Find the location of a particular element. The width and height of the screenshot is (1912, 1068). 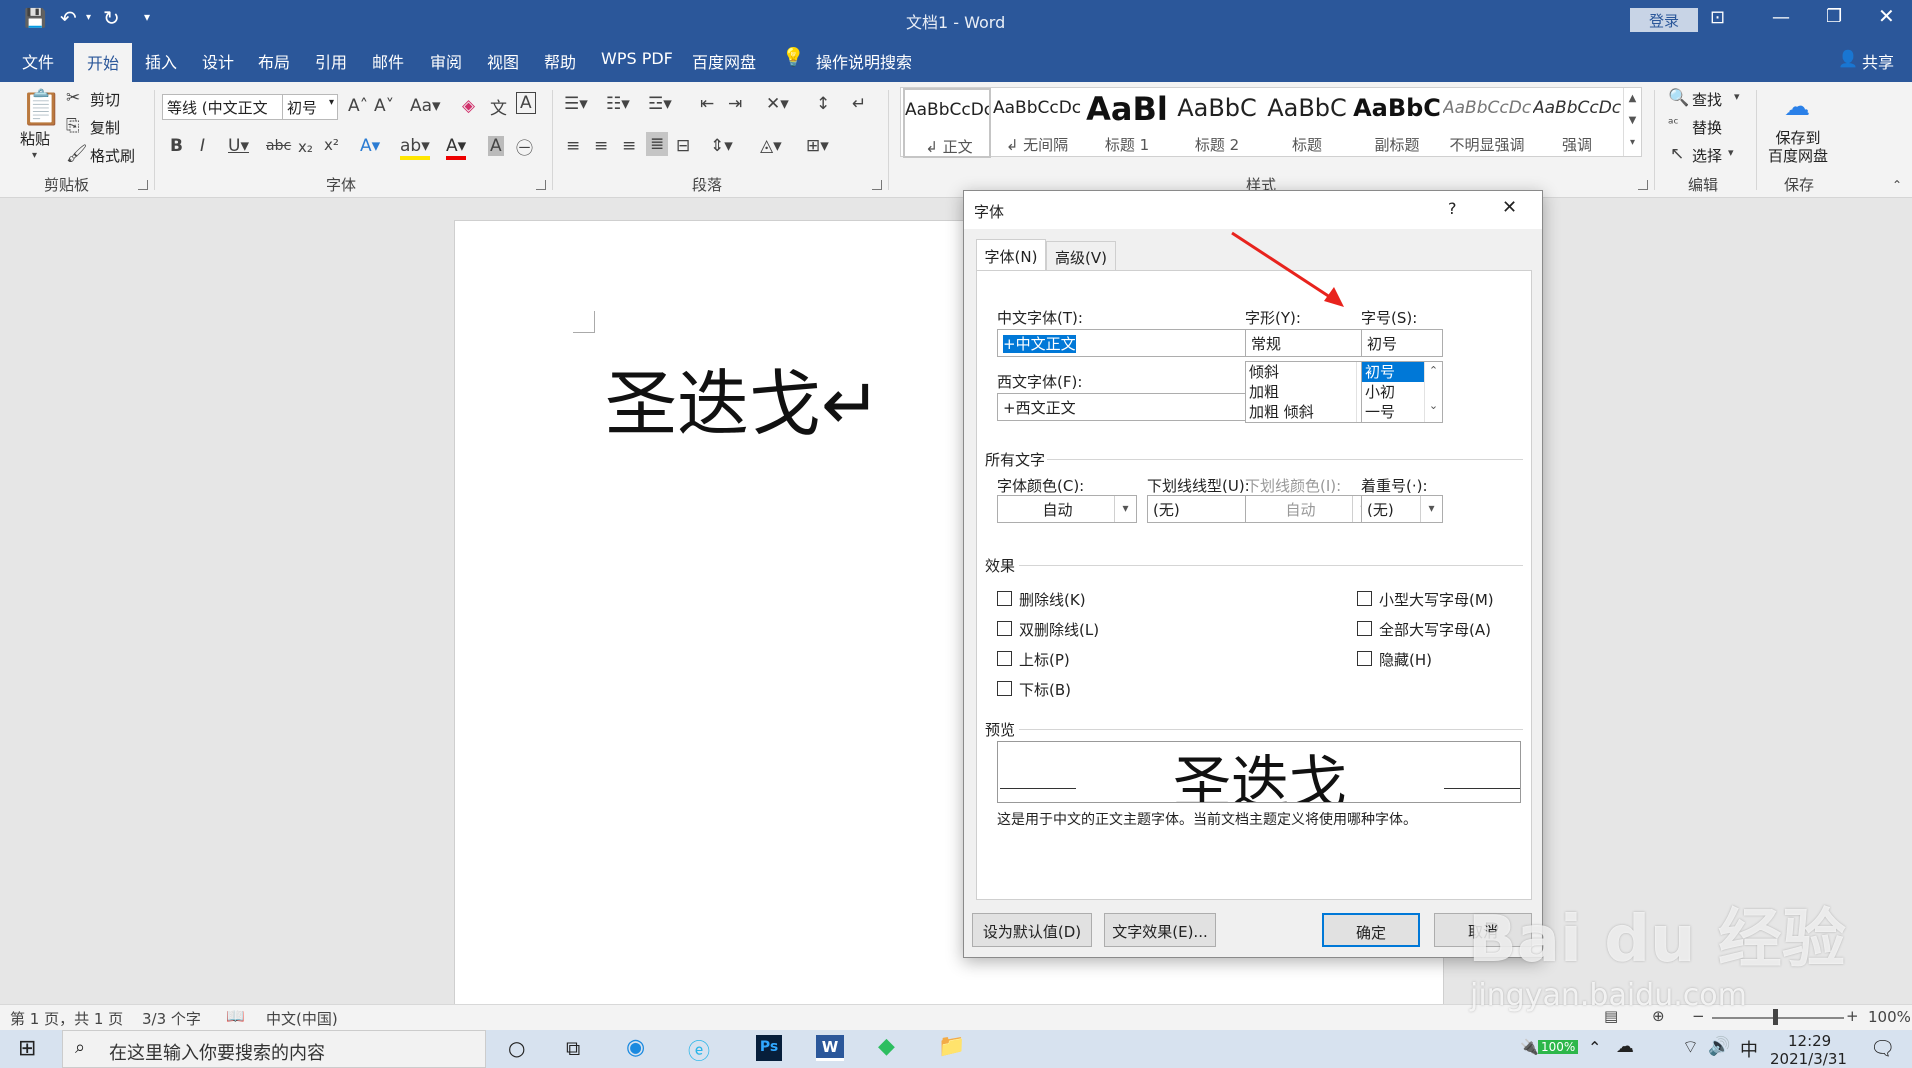

language: 中文(中国) is located at coordinates (302, 1018).